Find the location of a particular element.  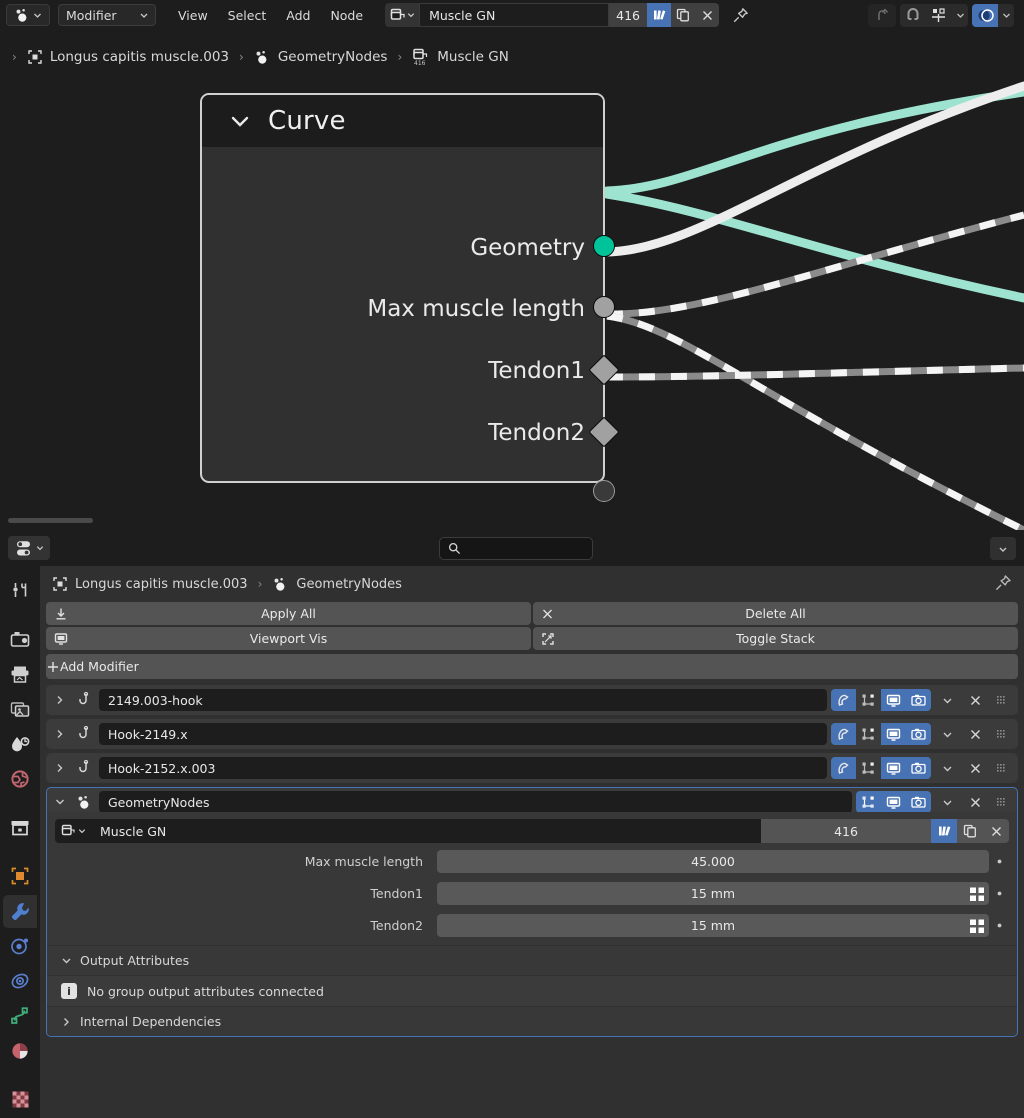

overlays-icon is located at coordinates (985, 15).